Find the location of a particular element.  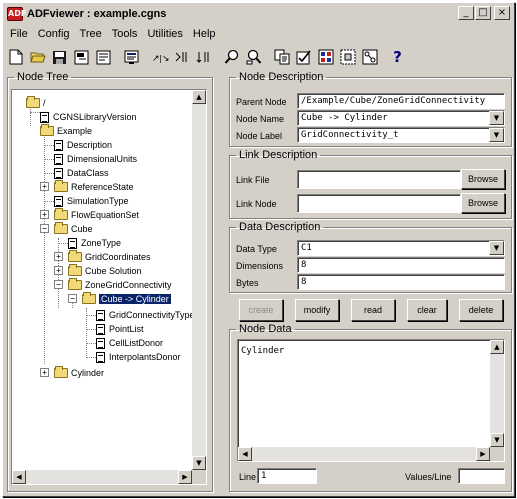

menu-config: Config is located at coordinates (54, 34).